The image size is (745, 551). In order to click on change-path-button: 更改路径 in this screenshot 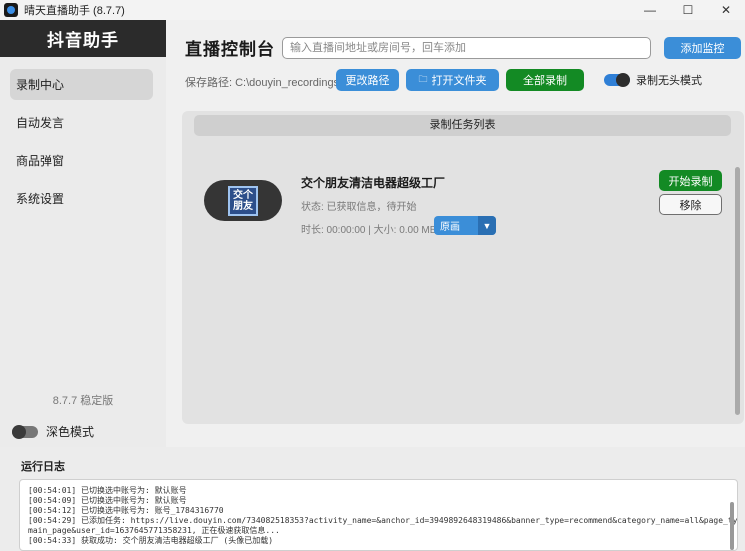, I will do `click(367, 80)`.